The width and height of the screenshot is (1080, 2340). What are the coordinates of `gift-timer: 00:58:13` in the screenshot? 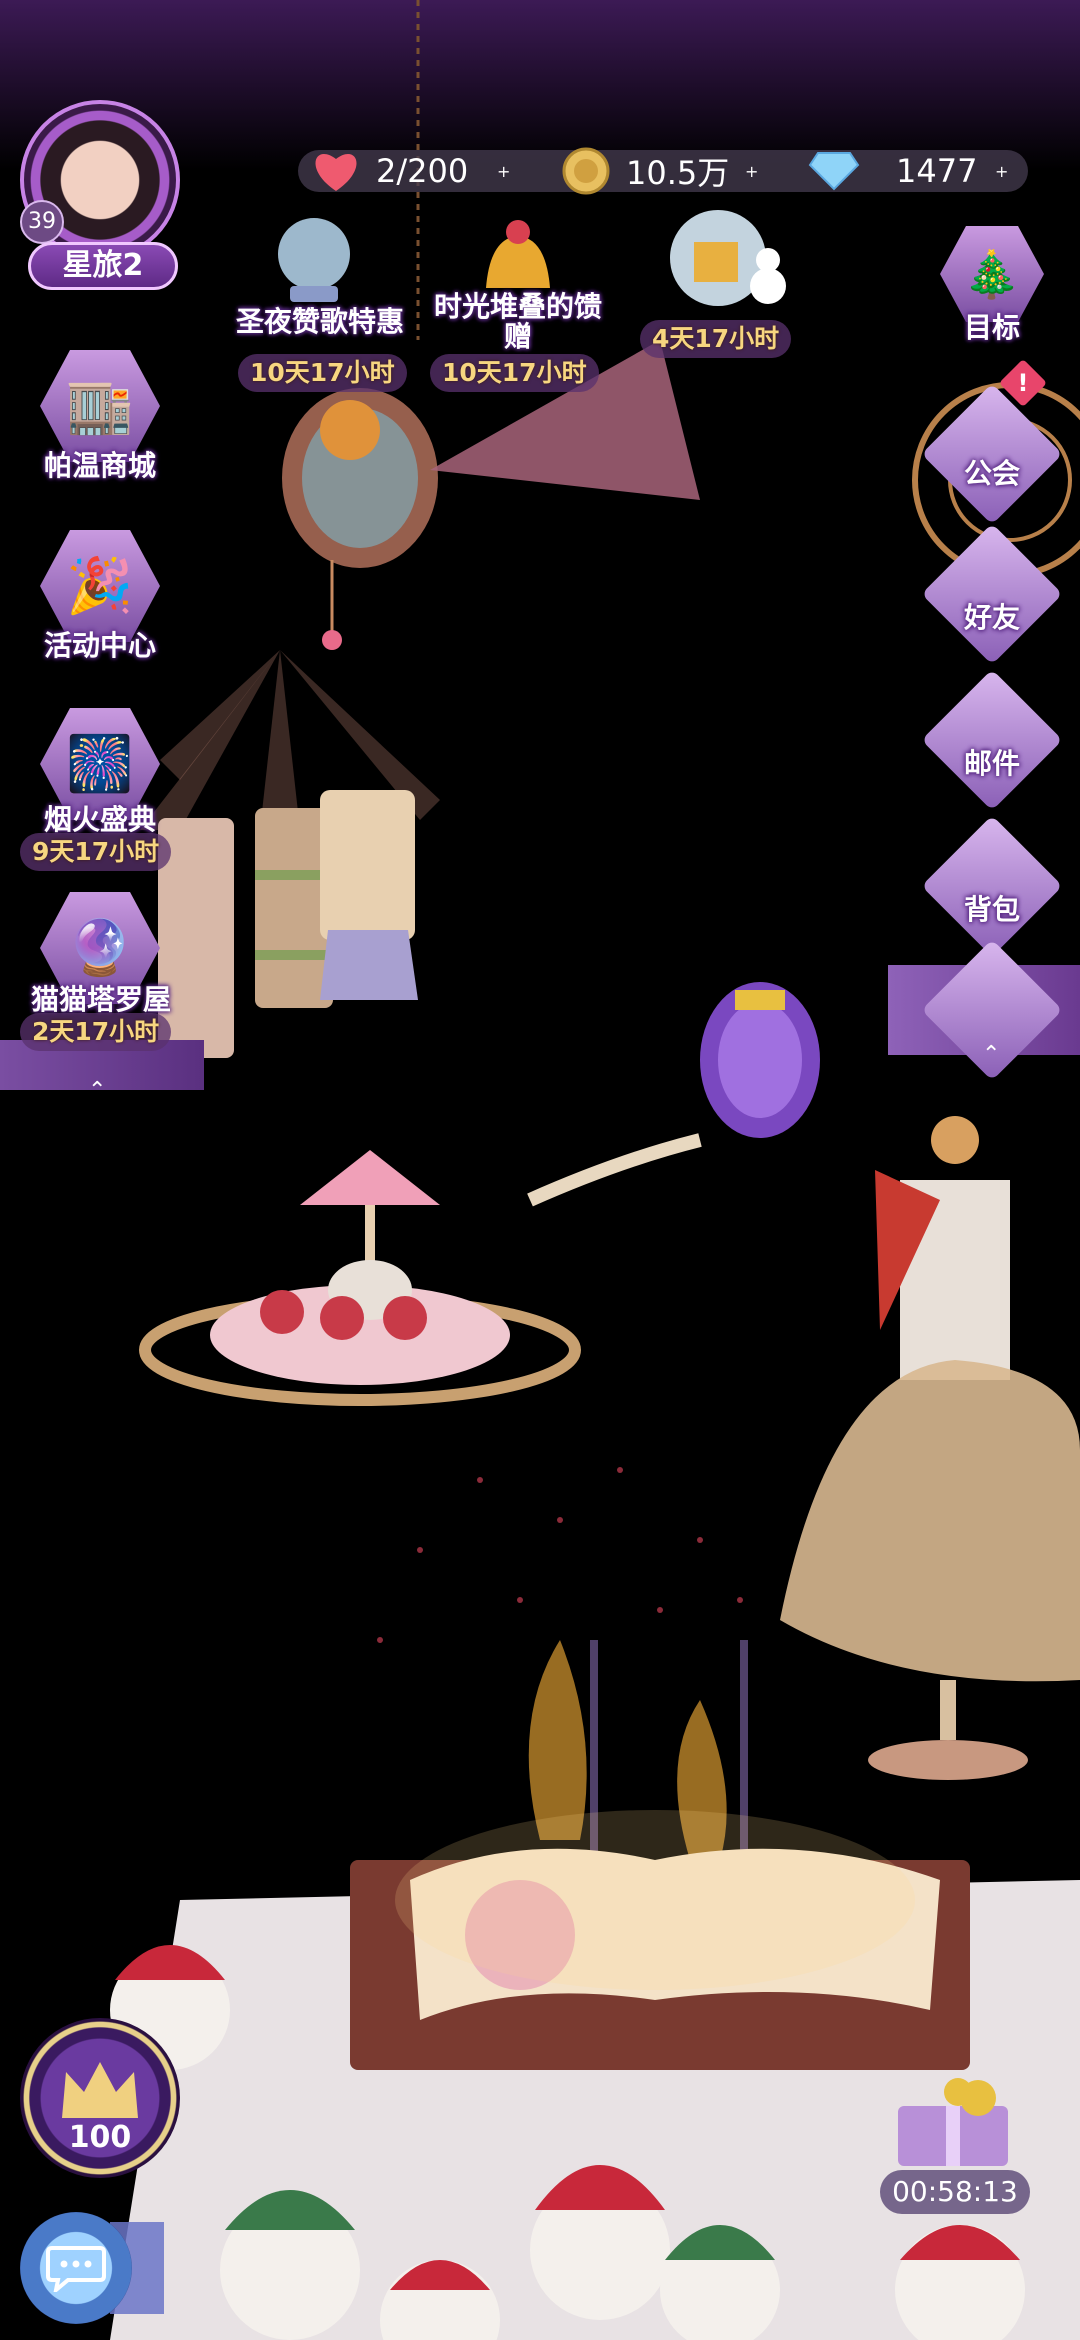 It's located at (955, 2192).